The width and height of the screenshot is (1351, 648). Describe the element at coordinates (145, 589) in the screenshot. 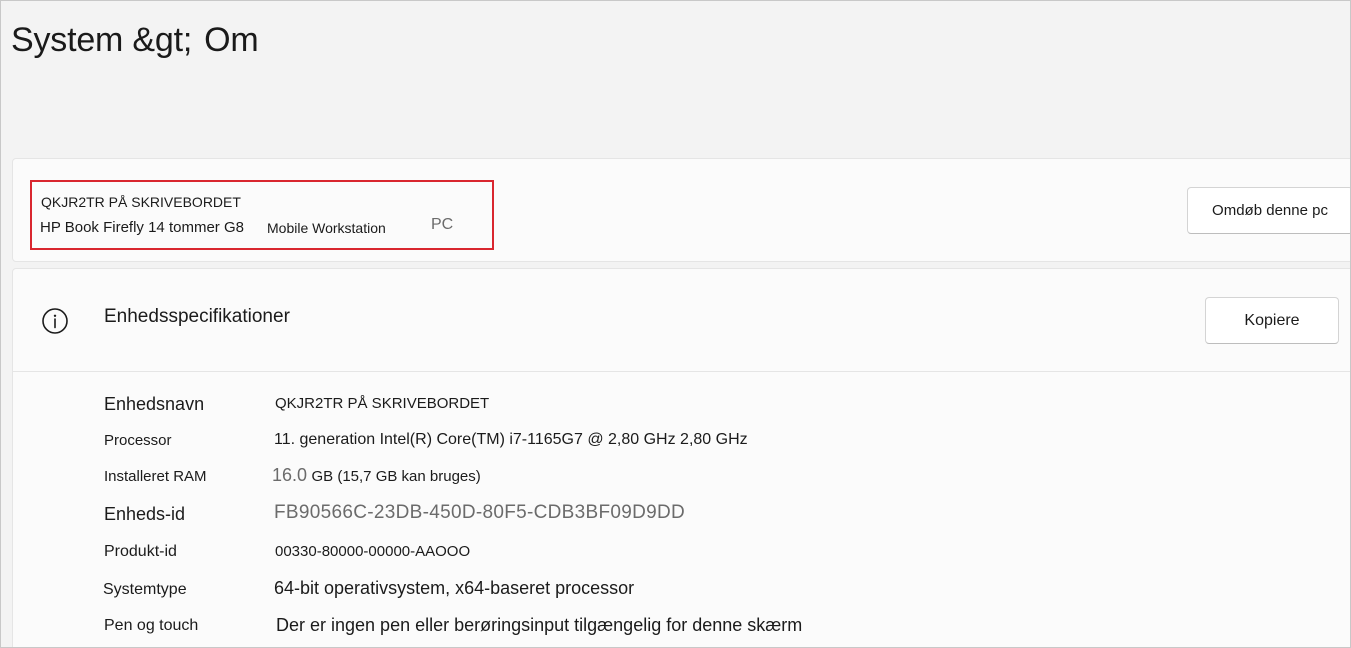

I see `spec-label-system-type: Systemtype` at that location.